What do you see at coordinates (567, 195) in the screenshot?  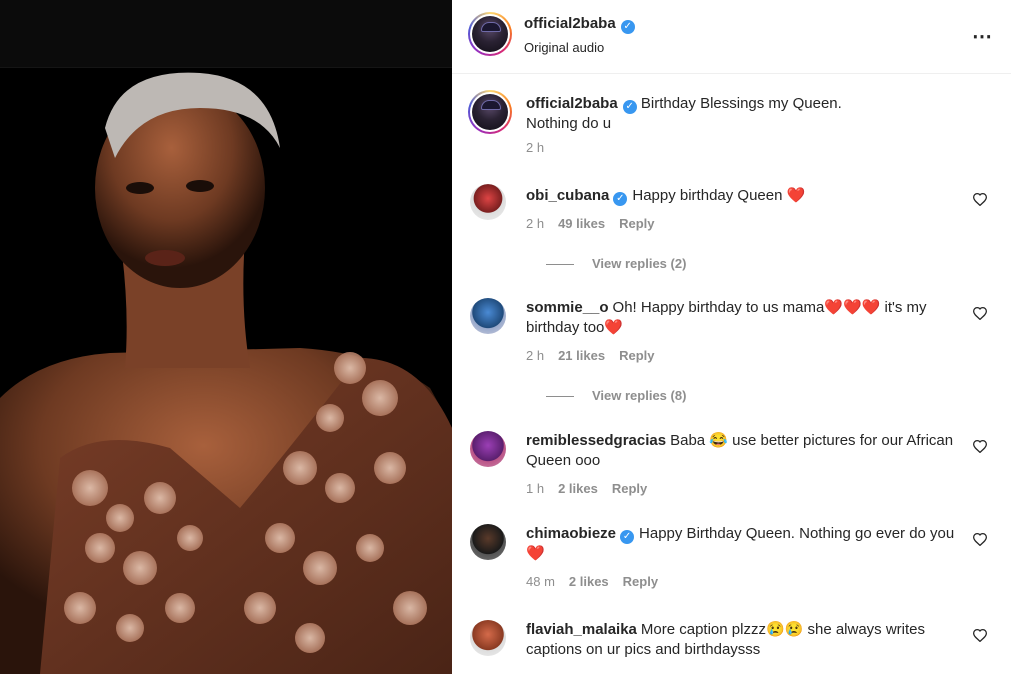 I see `commenter-username: obi_cubana` at bounding box center [567, 195].